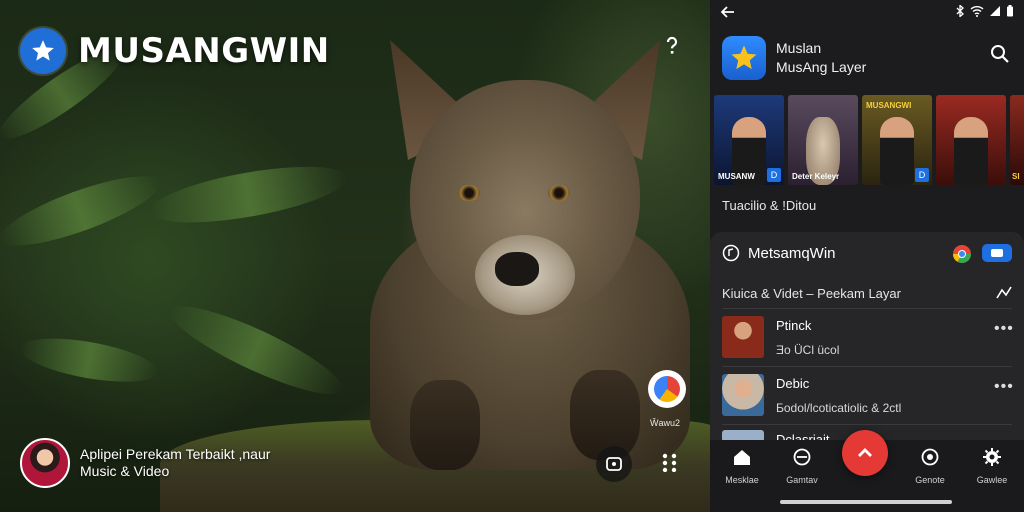  Describe the element at coordinates (792, 253) in the screenshot. I see `card-title: MetsamqWin` at that location.